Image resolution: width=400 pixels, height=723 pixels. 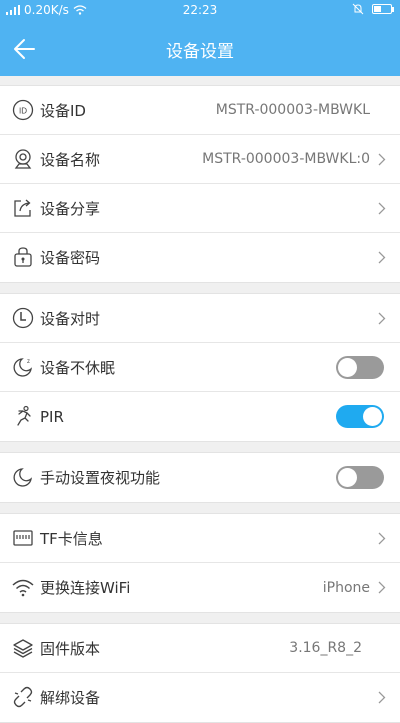 What do you see at coordinates (52, 416) in the screenshot?
I see `row-label: PIR` at bounding box center [52, 416].